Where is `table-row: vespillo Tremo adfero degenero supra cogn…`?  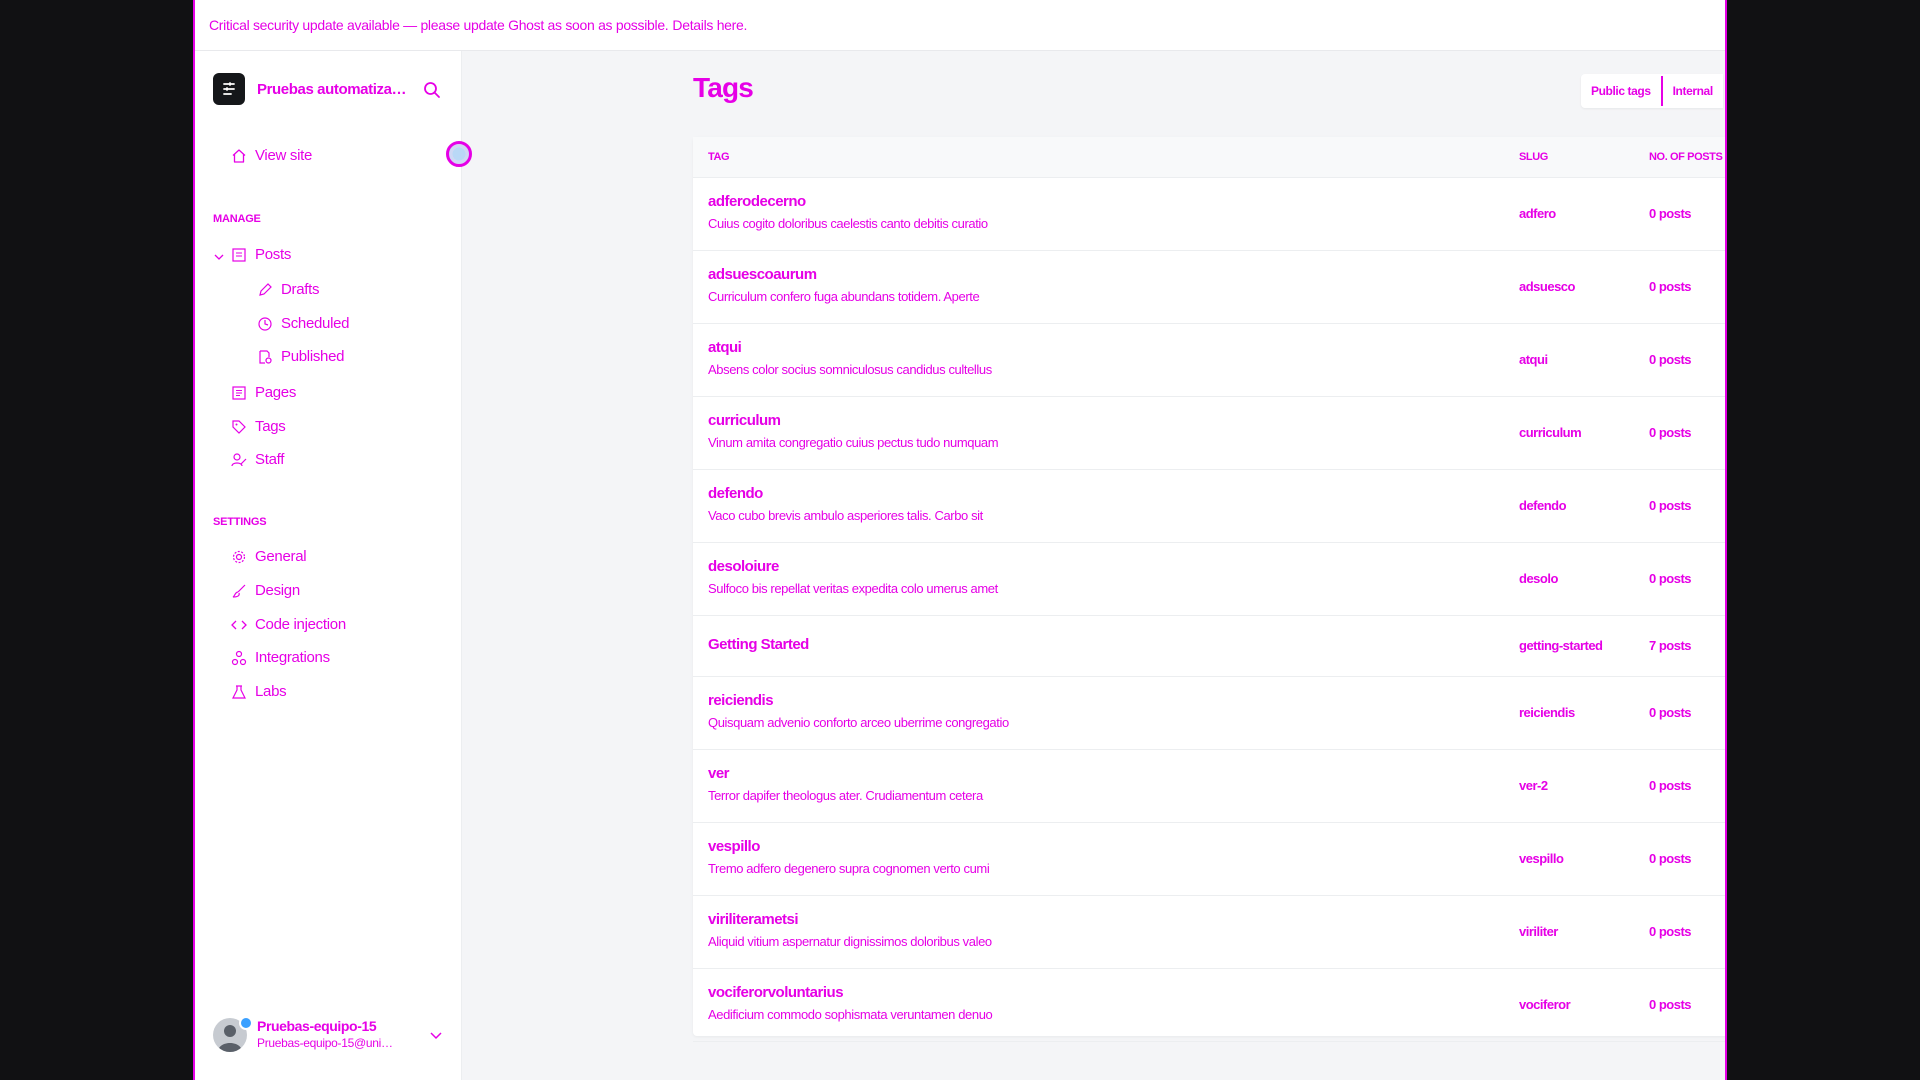
table-row: vespillo Tremo adfero degenero supra cogn… is located at coordinates (1209, 859).